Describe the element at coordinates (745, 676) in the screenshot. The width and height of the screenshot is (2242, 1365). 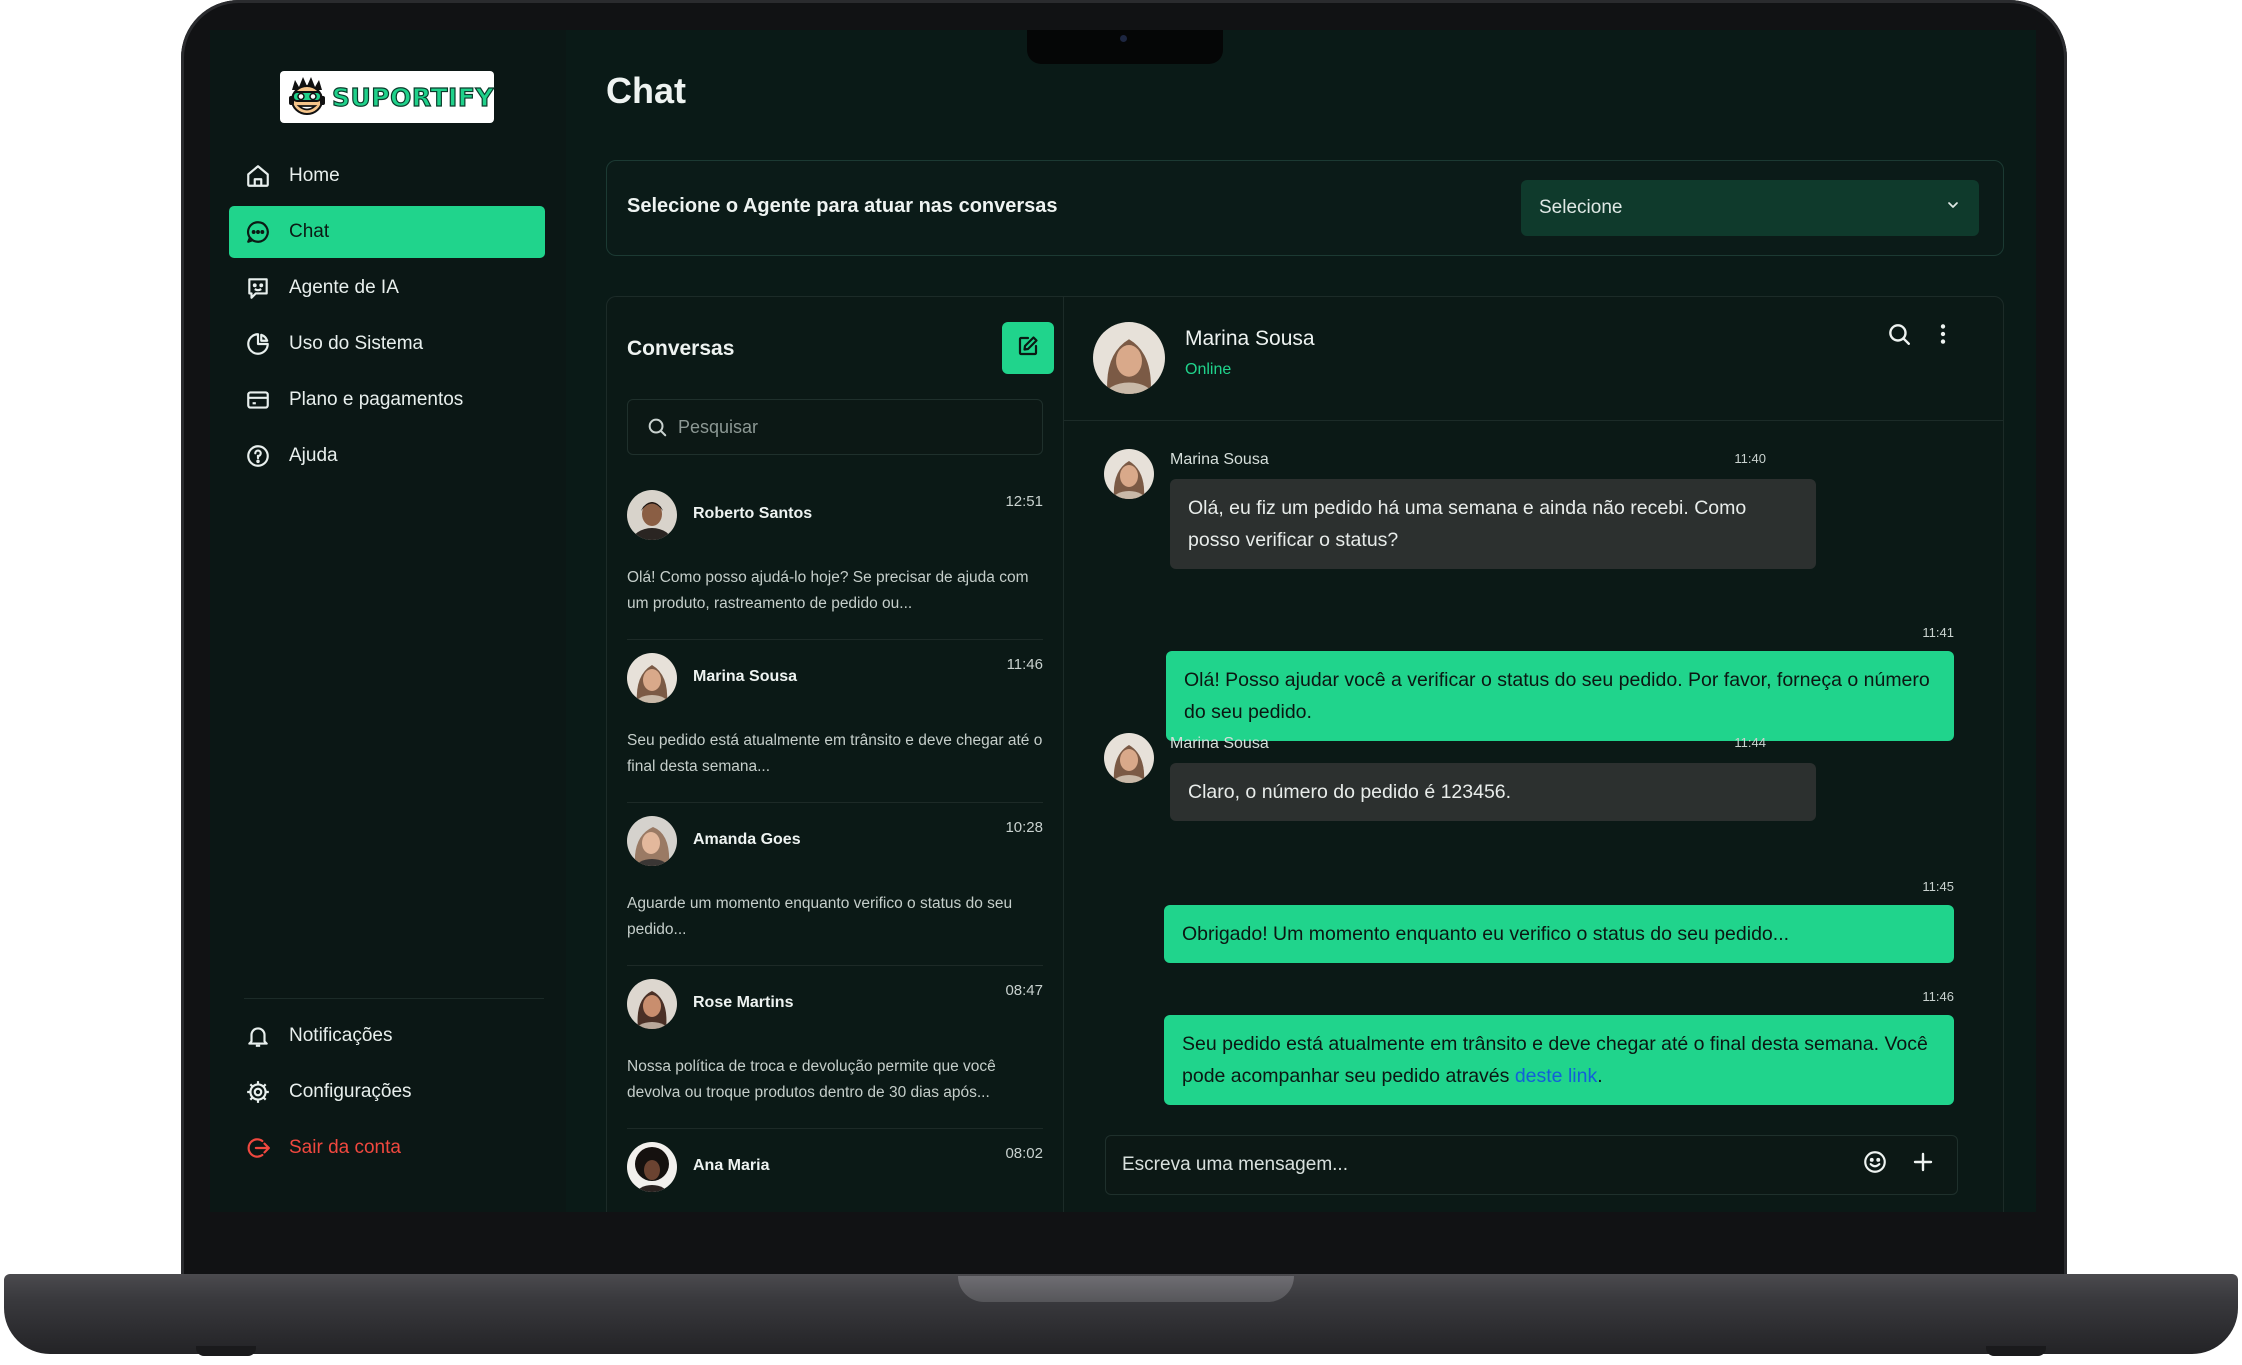
I see `conversation-name: Marina Sousa` at that location.